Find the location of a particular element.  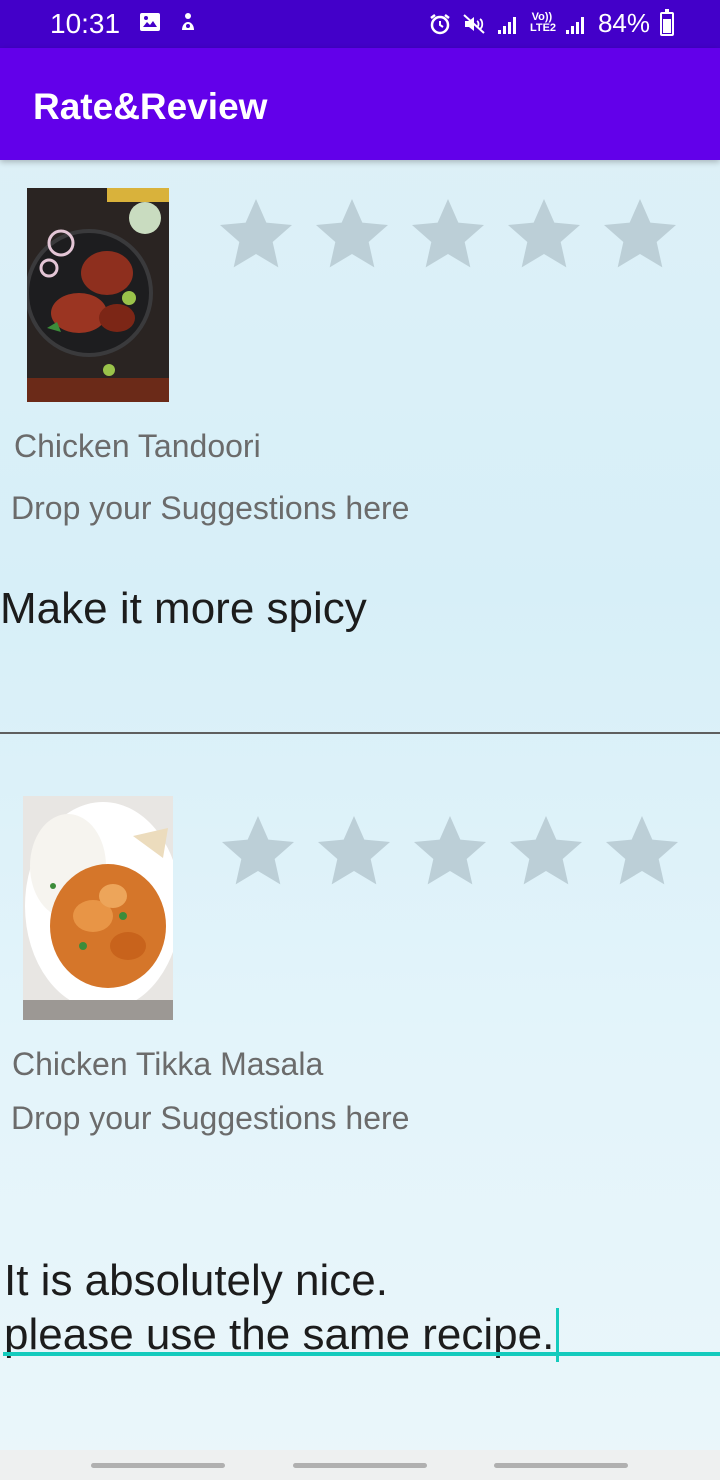

chicken-tikka-masala-photo is located at coordinates (98, 908).